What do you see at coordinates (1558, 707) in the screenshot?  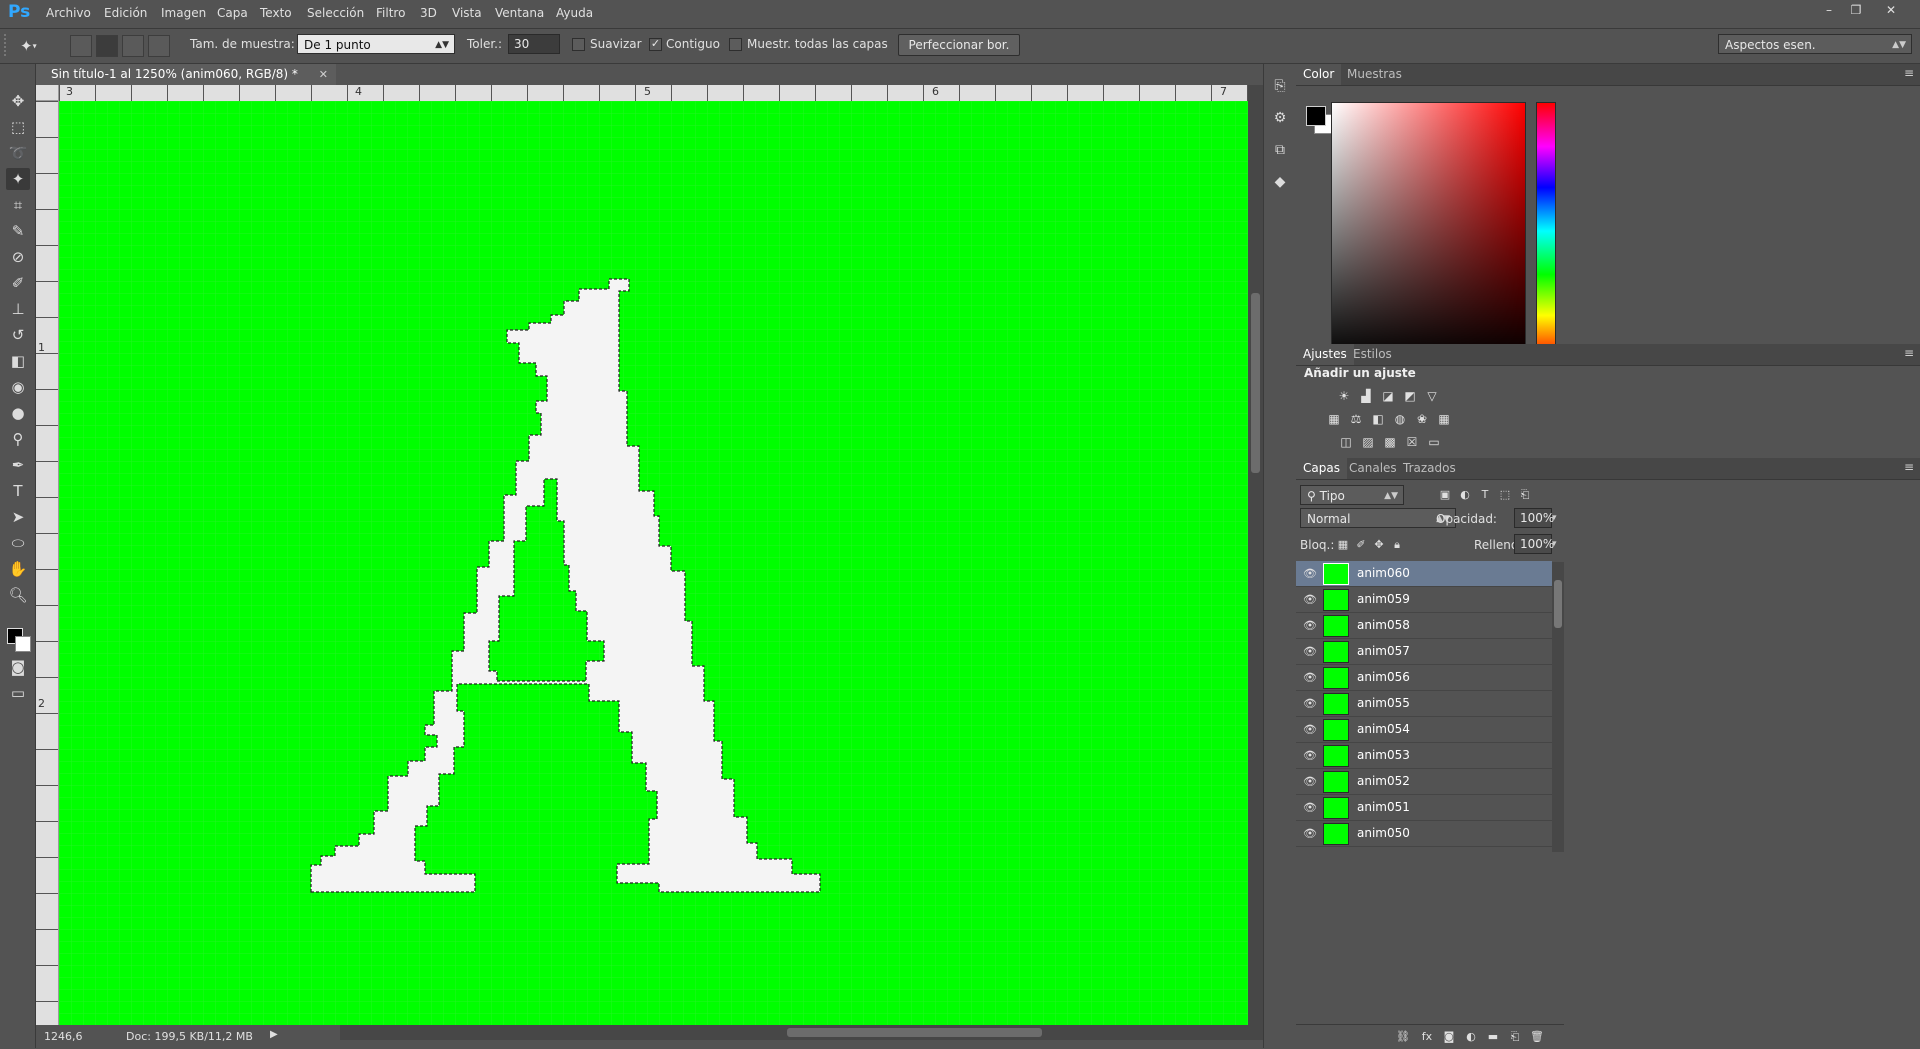 I see `layers-scrollbar` at bounding box center [1558, 707].